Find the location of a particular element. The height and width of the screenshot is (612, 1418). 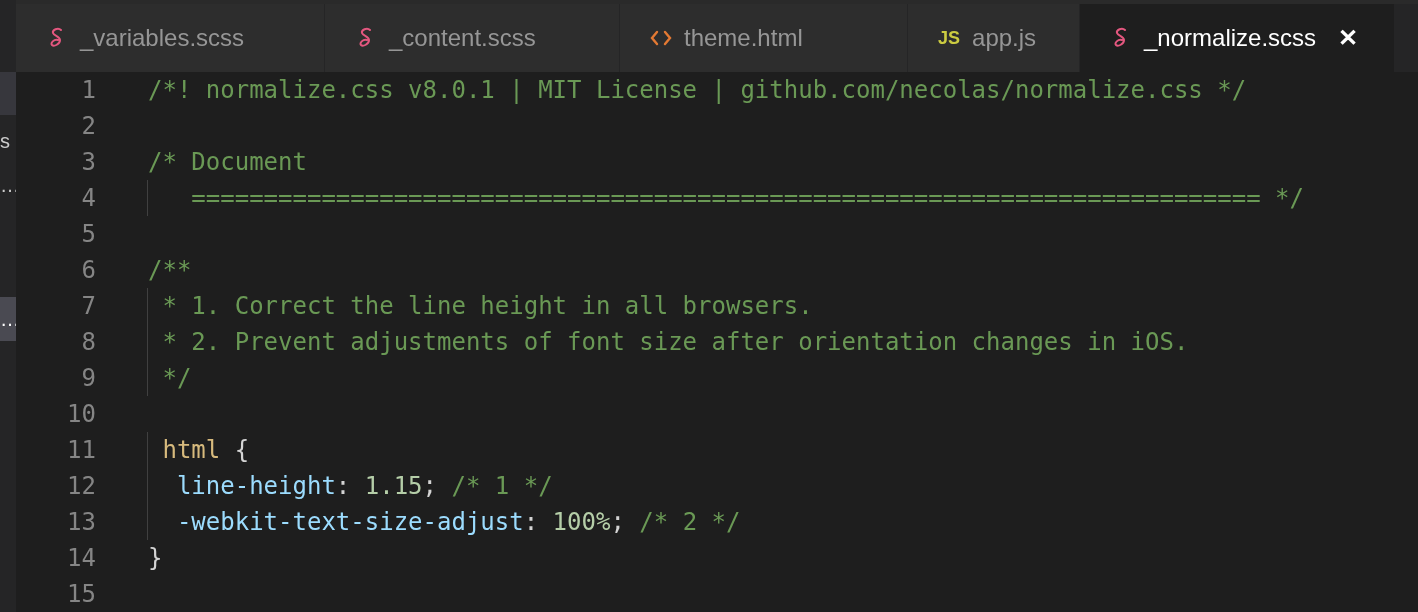

line-number: 14 is located at coordinates (81, 558).